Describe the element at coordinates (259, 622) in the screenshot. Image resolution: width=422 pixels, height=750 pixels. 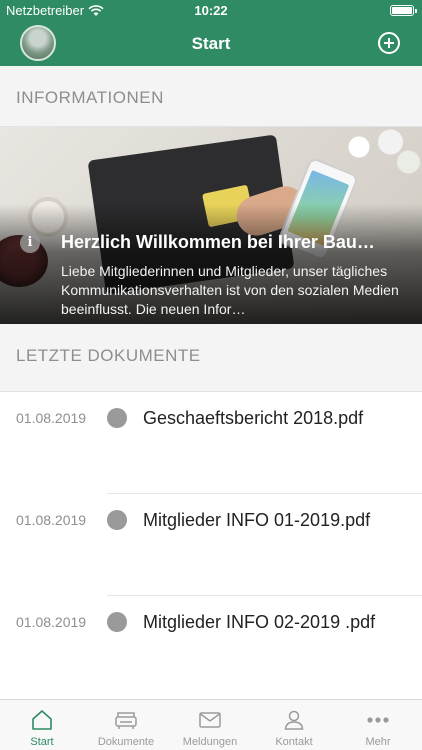
I see `document-name: Mitglieder INFO 02-2019 .pdf` at that location.